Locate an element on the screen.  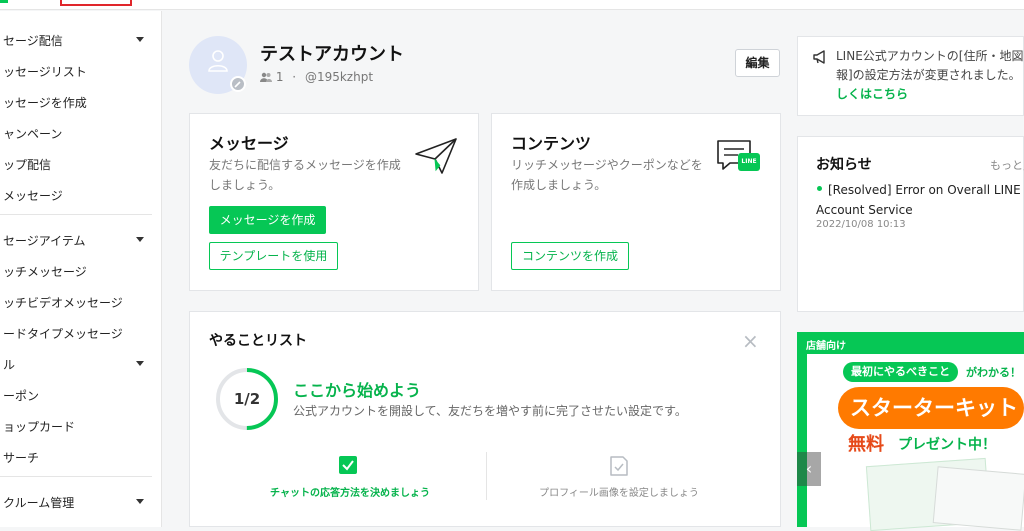
content-card-title: コンテンツ is located at coordinates (551, 143).